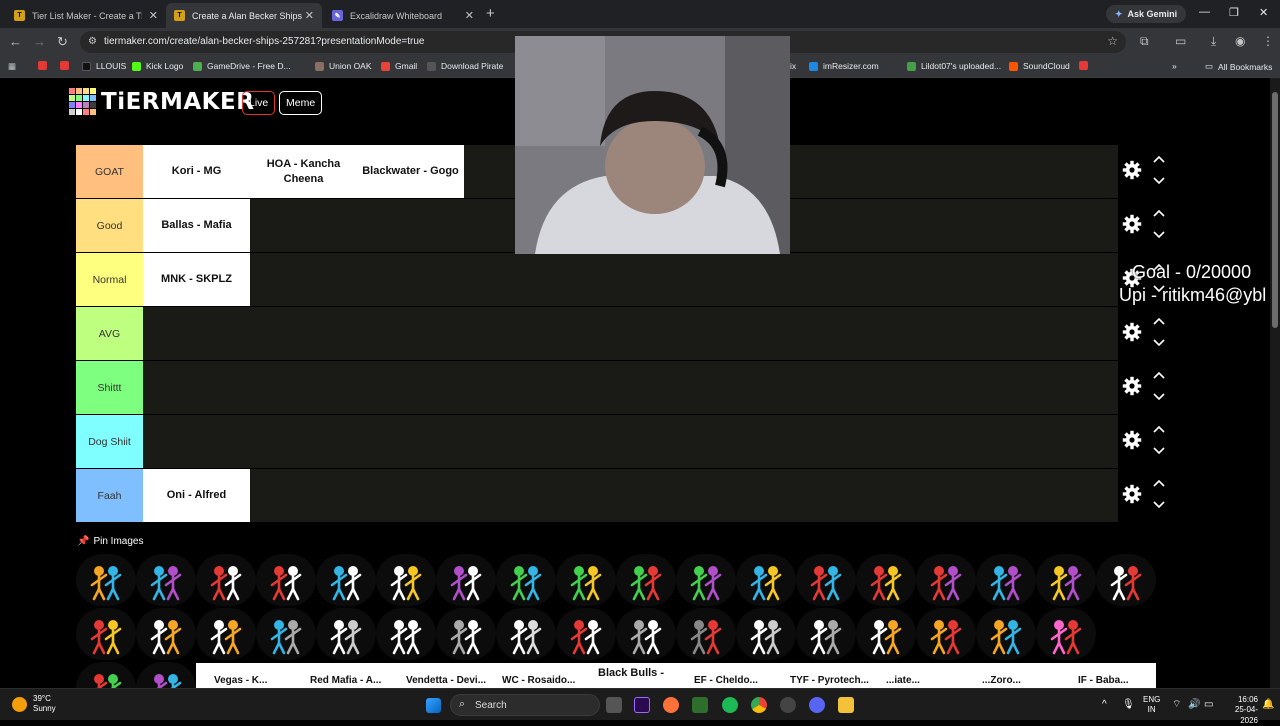 Image resolution: width=1280 pixels, height=726 pixels. What do you see at coordinates (109, 387) in the screenshot?
I see `tier-label: Shittt` at bounding box center [109, 387].